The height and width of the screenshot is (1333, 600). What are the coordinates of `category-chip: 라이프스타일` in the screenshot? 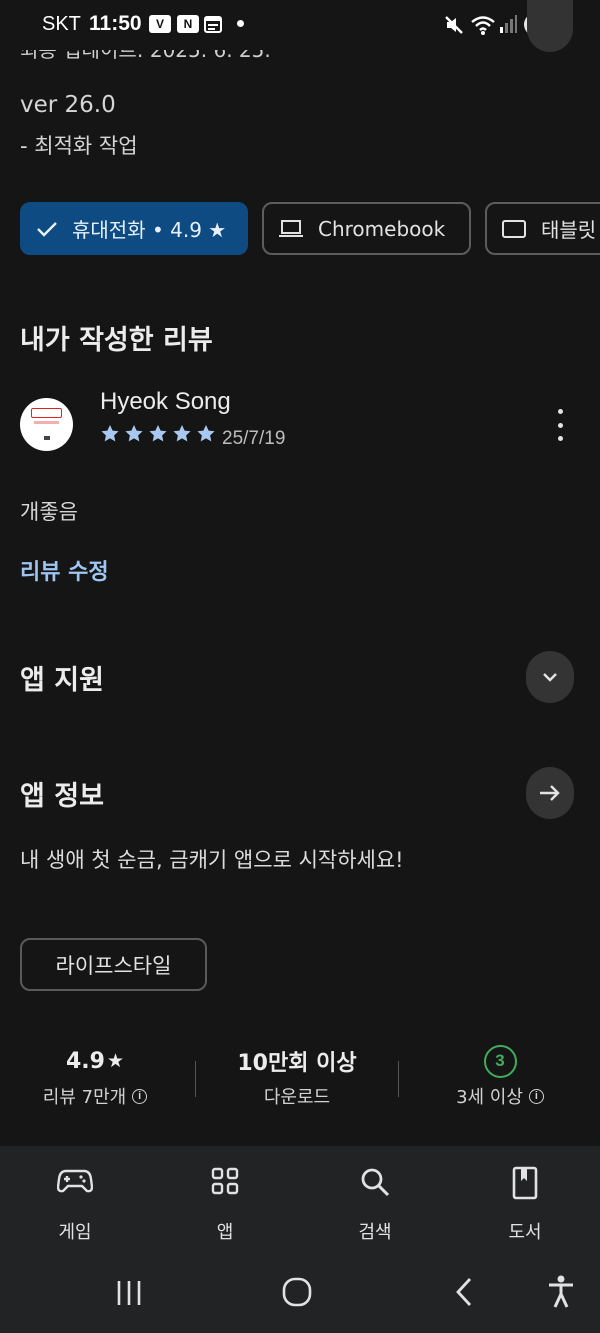 It's located at (113, 964).